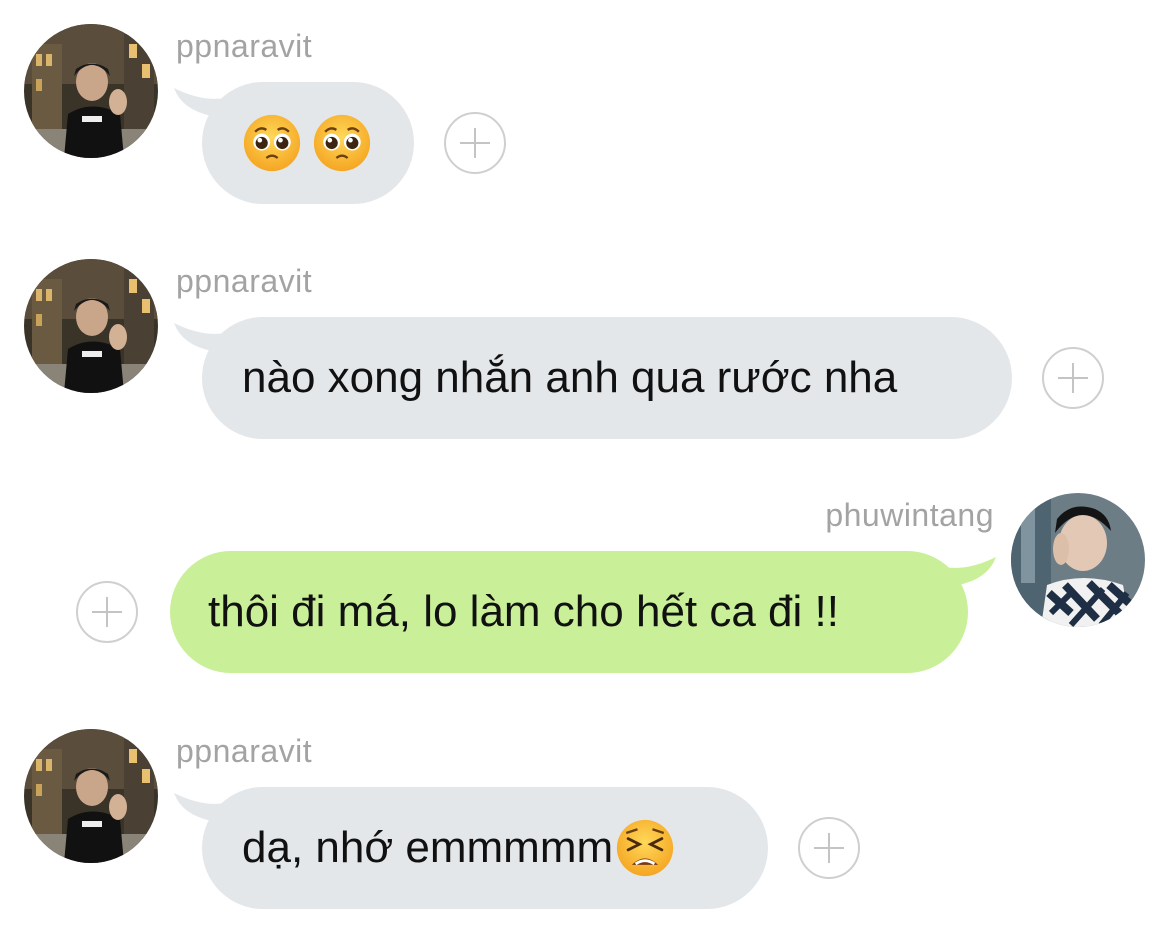 Image resolution: width=1170 pixels, height=944 pixels. Describe the element at coordinates (645, 848) in the screenshot. I see `tired-face-emoji` at that location.